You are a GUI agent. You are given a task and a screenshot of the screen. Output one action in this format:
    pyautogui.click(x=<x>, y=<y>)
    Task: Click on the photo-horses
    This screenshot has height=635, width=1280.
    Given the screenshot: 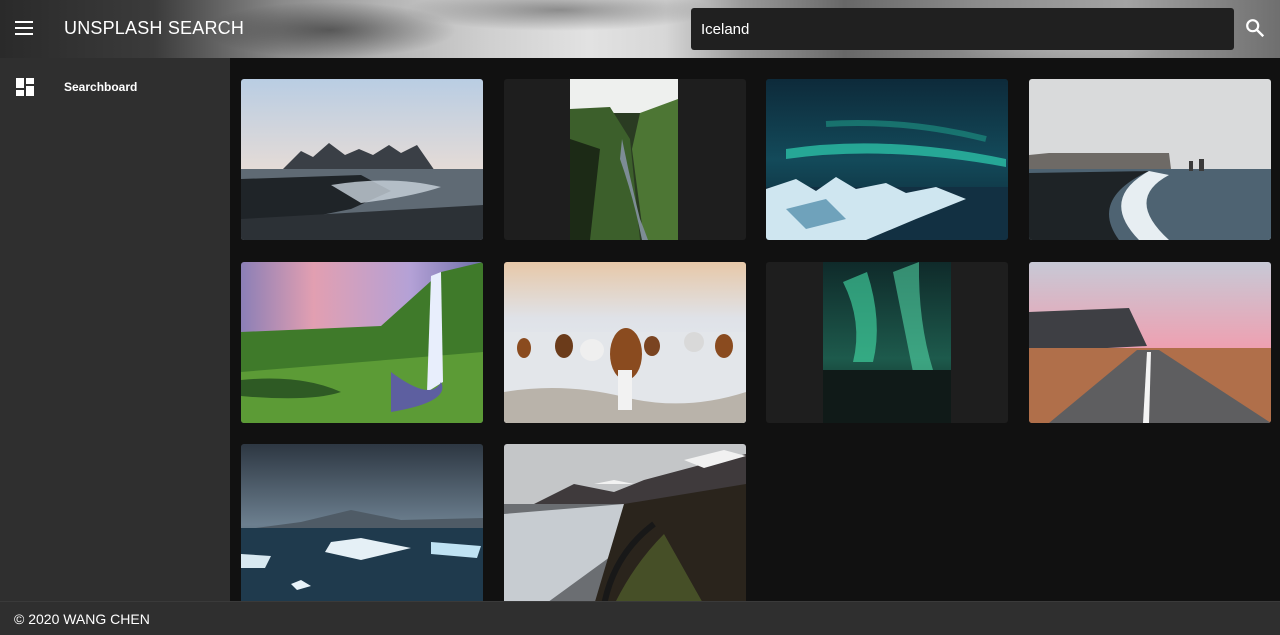 What is the action you would take?
    pyautogui.click(x=625, y=342)
    